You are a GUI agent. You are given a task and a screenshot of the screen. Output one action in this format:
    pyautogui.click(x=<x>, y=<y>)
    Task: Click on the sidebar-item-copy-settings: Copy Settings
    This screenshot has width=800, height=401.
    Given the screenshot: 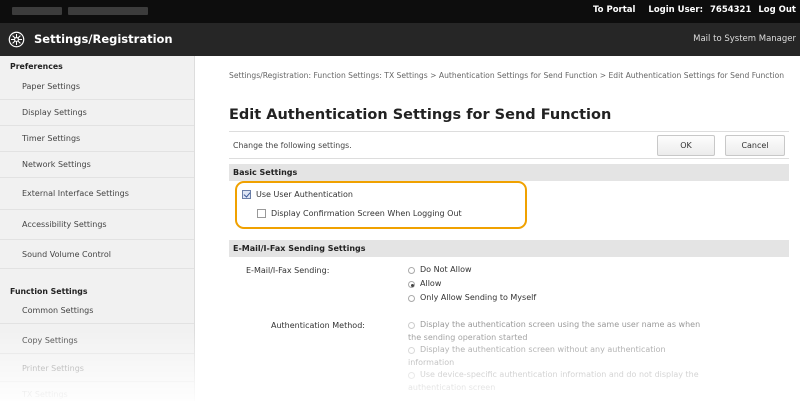 What is the action you would take?
    pyautogui.click(x=97, y=341)
    